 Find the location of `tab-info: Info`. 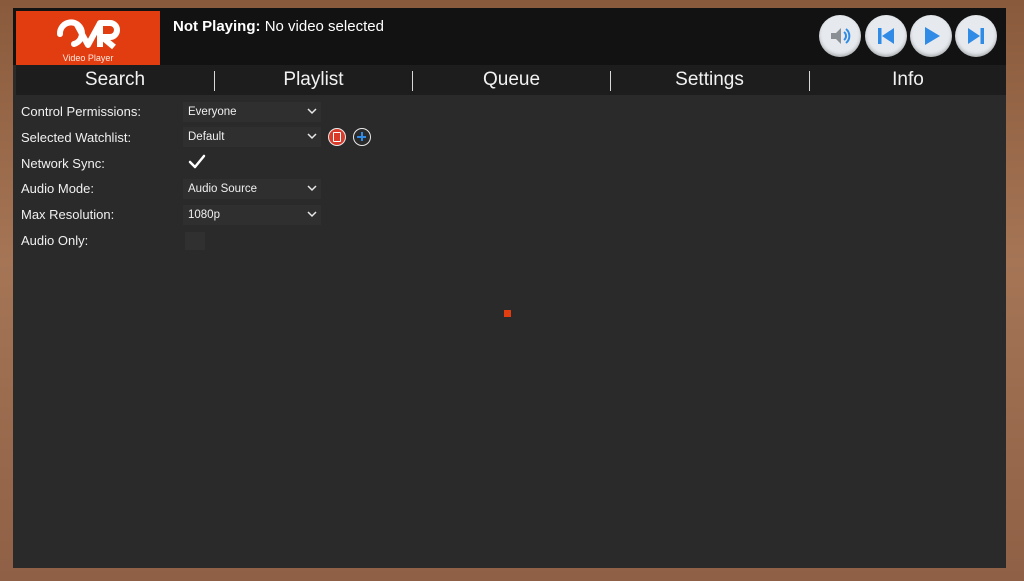

tab-info: Info is located at coordinates (908, 80).